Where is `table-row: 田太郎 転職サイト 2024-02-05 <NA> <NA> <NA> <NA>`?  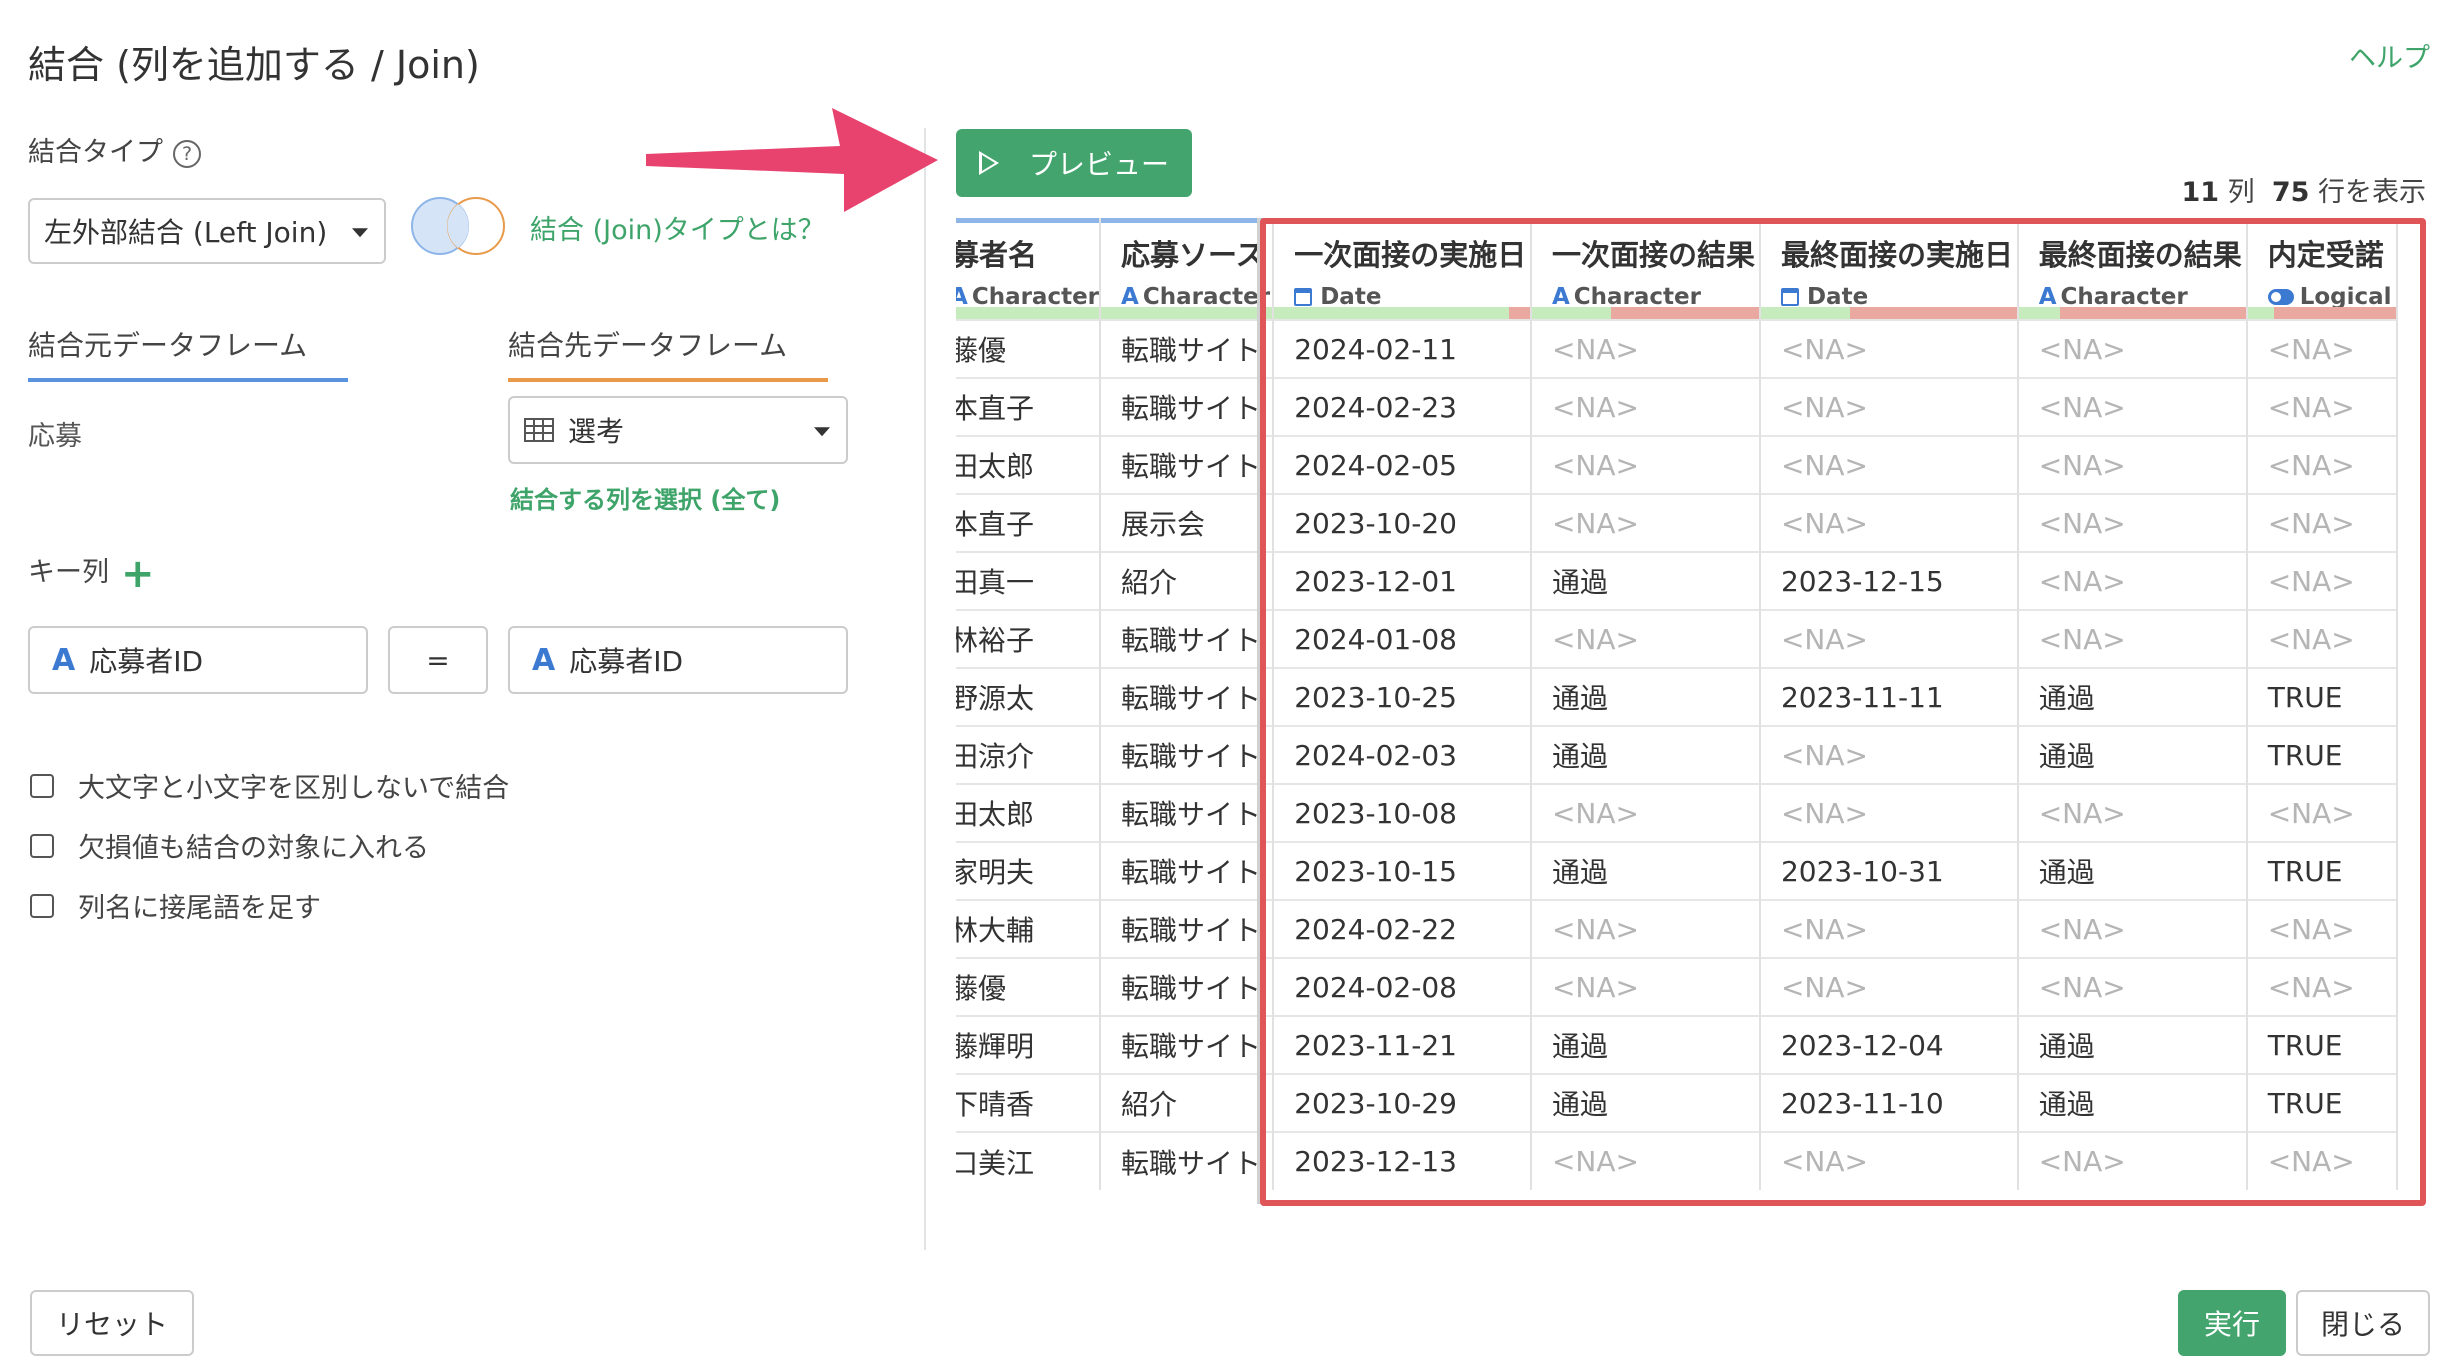
table-row: 田太郎 転職サイト 2024-02-05 <NA> <NA> <NA> <NA> is located at coordinates (1677, 464).